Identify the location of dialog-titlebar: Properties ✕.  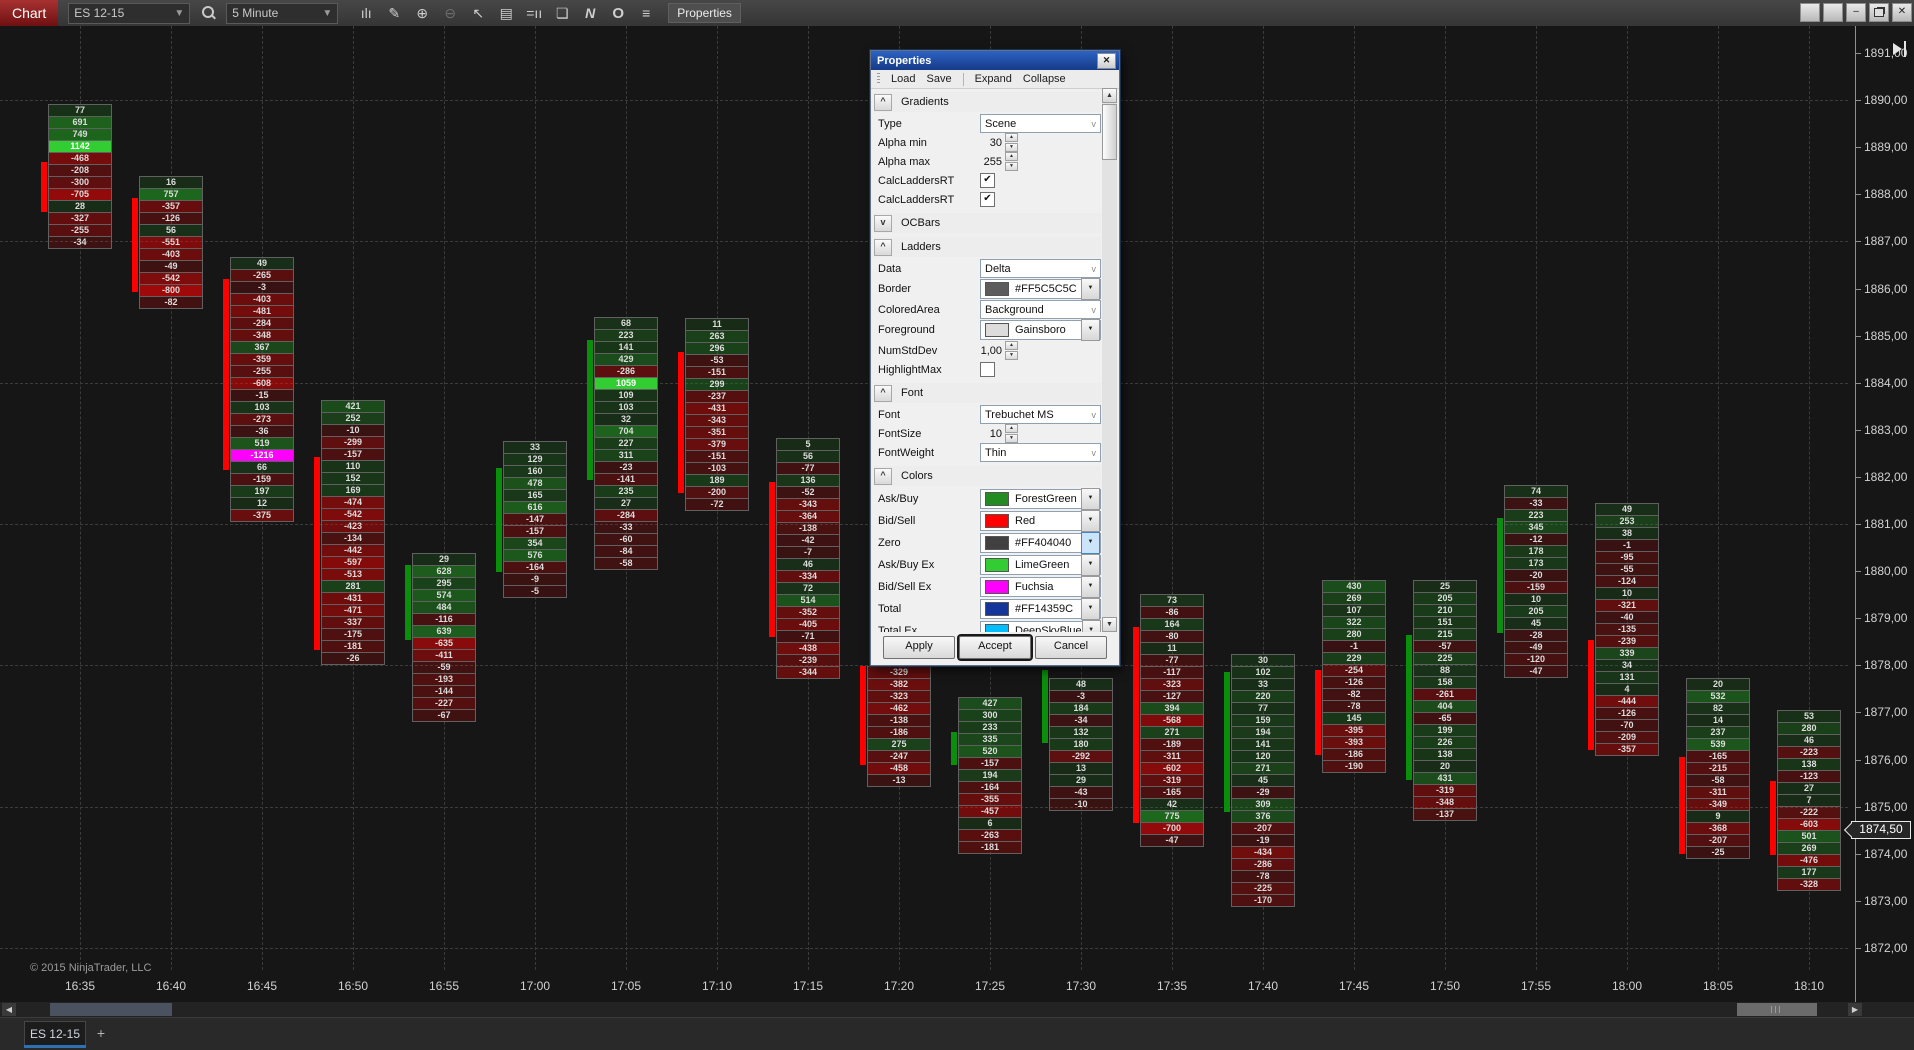
(995, 60).